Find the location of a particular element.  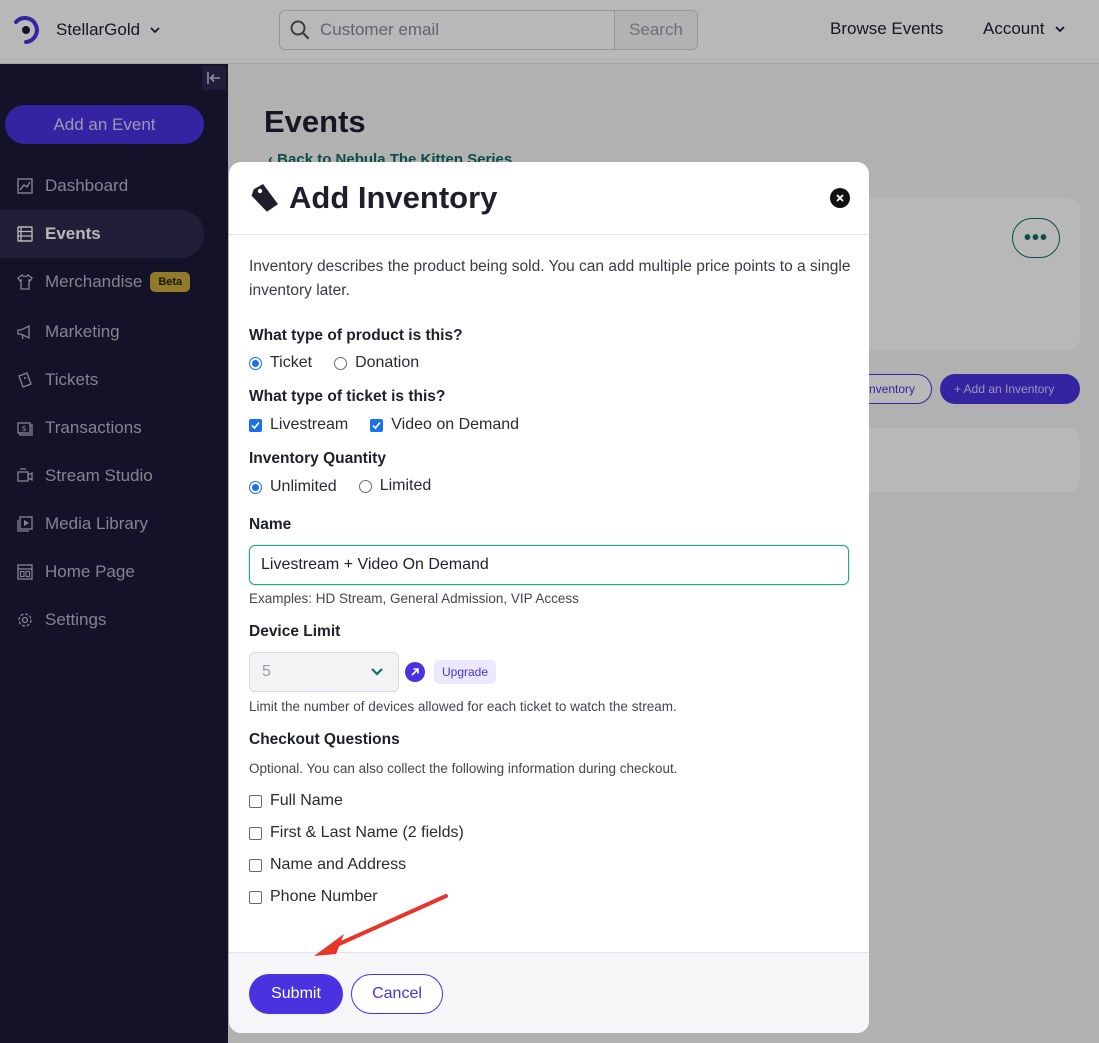

option-label: Limited is located at coordinates (405, 485).